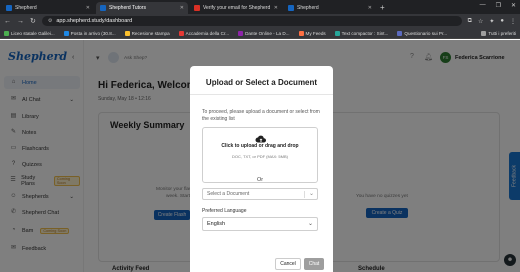 This screenshot has width=520, height=272. I want to click on language-select-value: English, so click(216, 224).